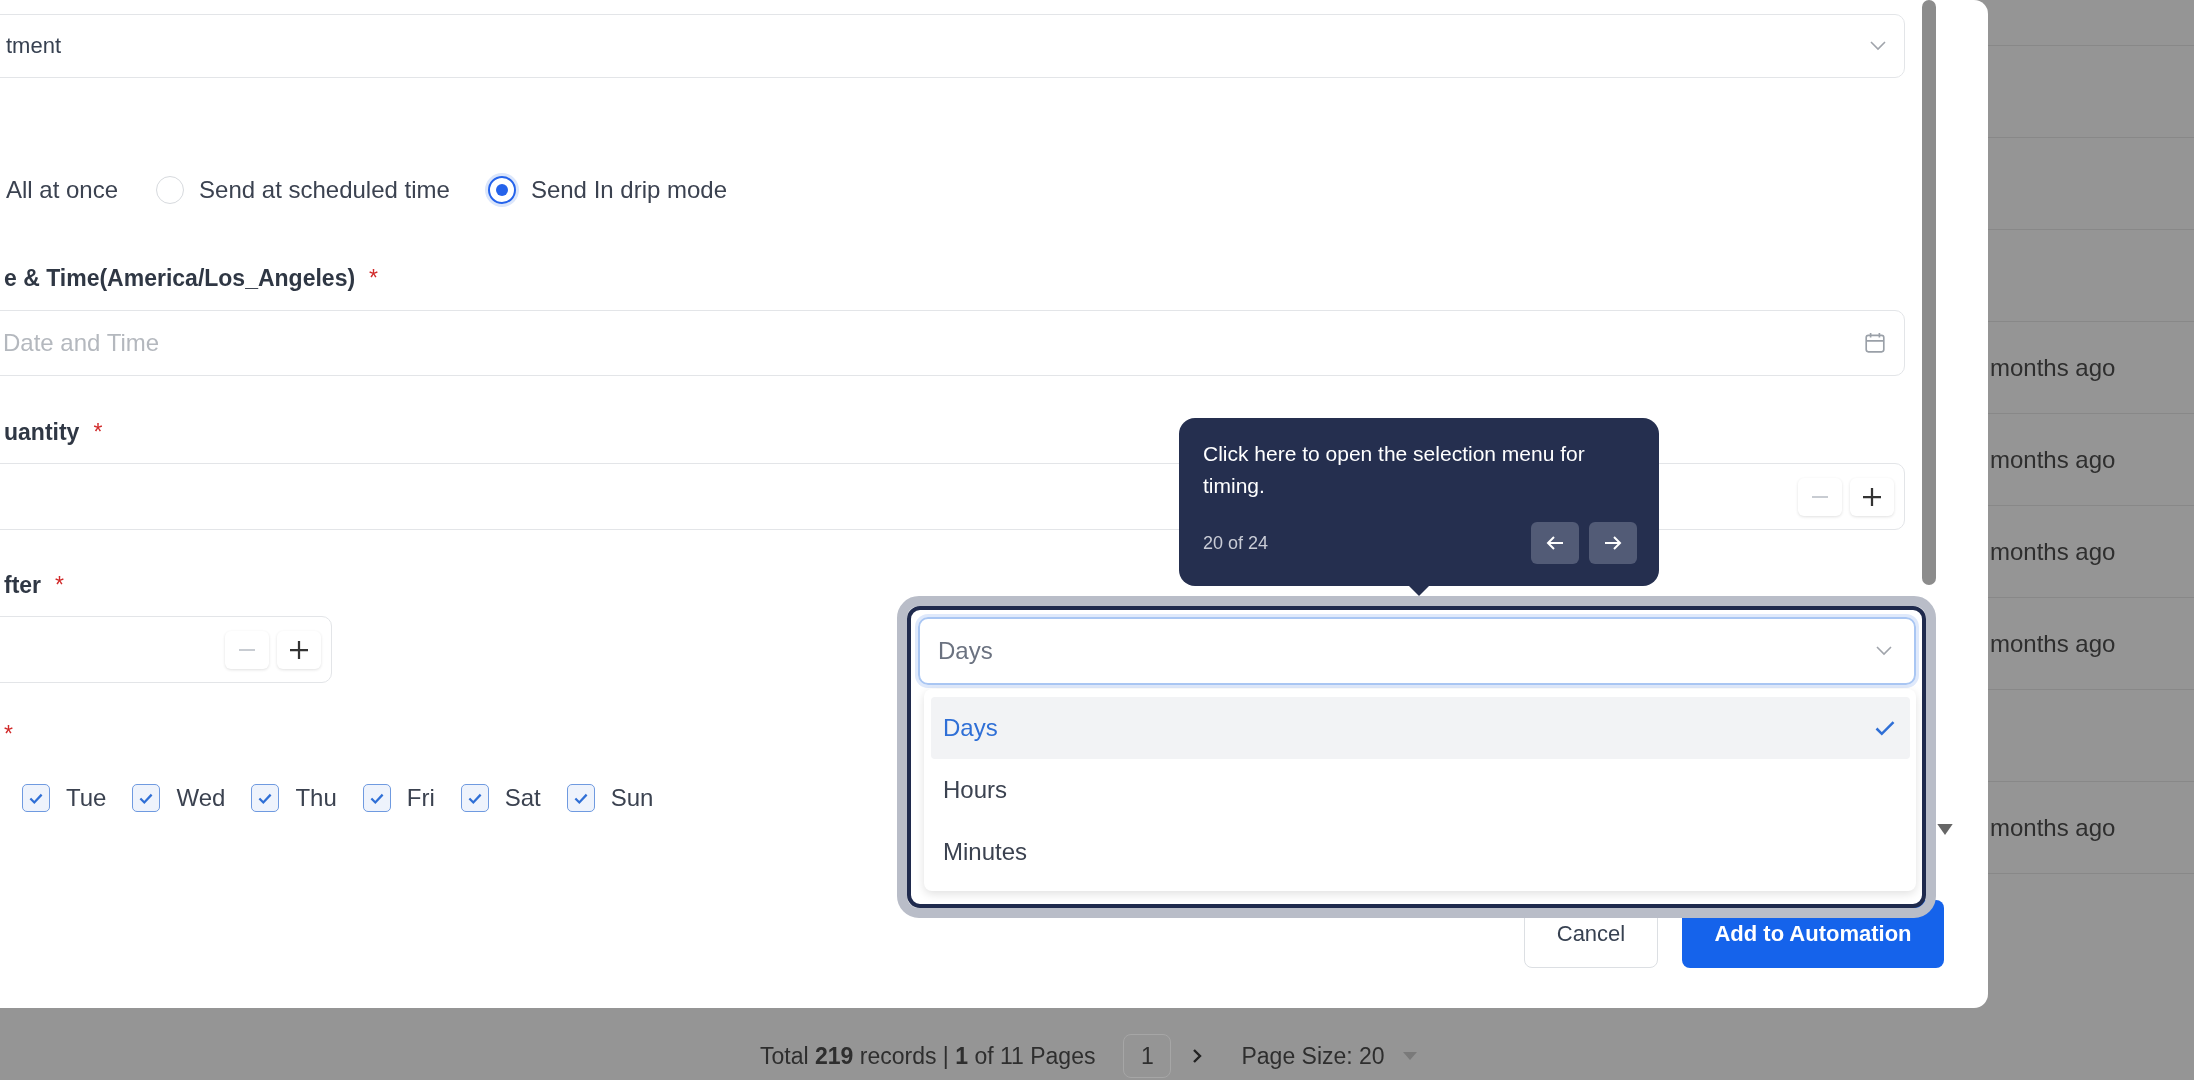 Image resolution: width=2194 pixels, height=1080 pixels. Describe the element at coordinates (1236, 543) in the screenshot. I see `step-counter: 20 of 24` at that location.